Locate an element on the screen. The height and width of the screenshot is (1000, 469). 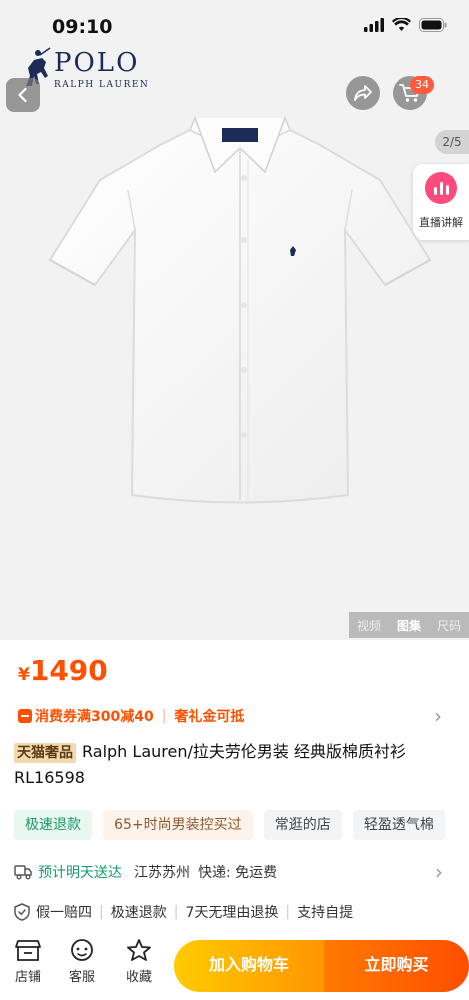
store-icon is located at coordinates (28, 950).